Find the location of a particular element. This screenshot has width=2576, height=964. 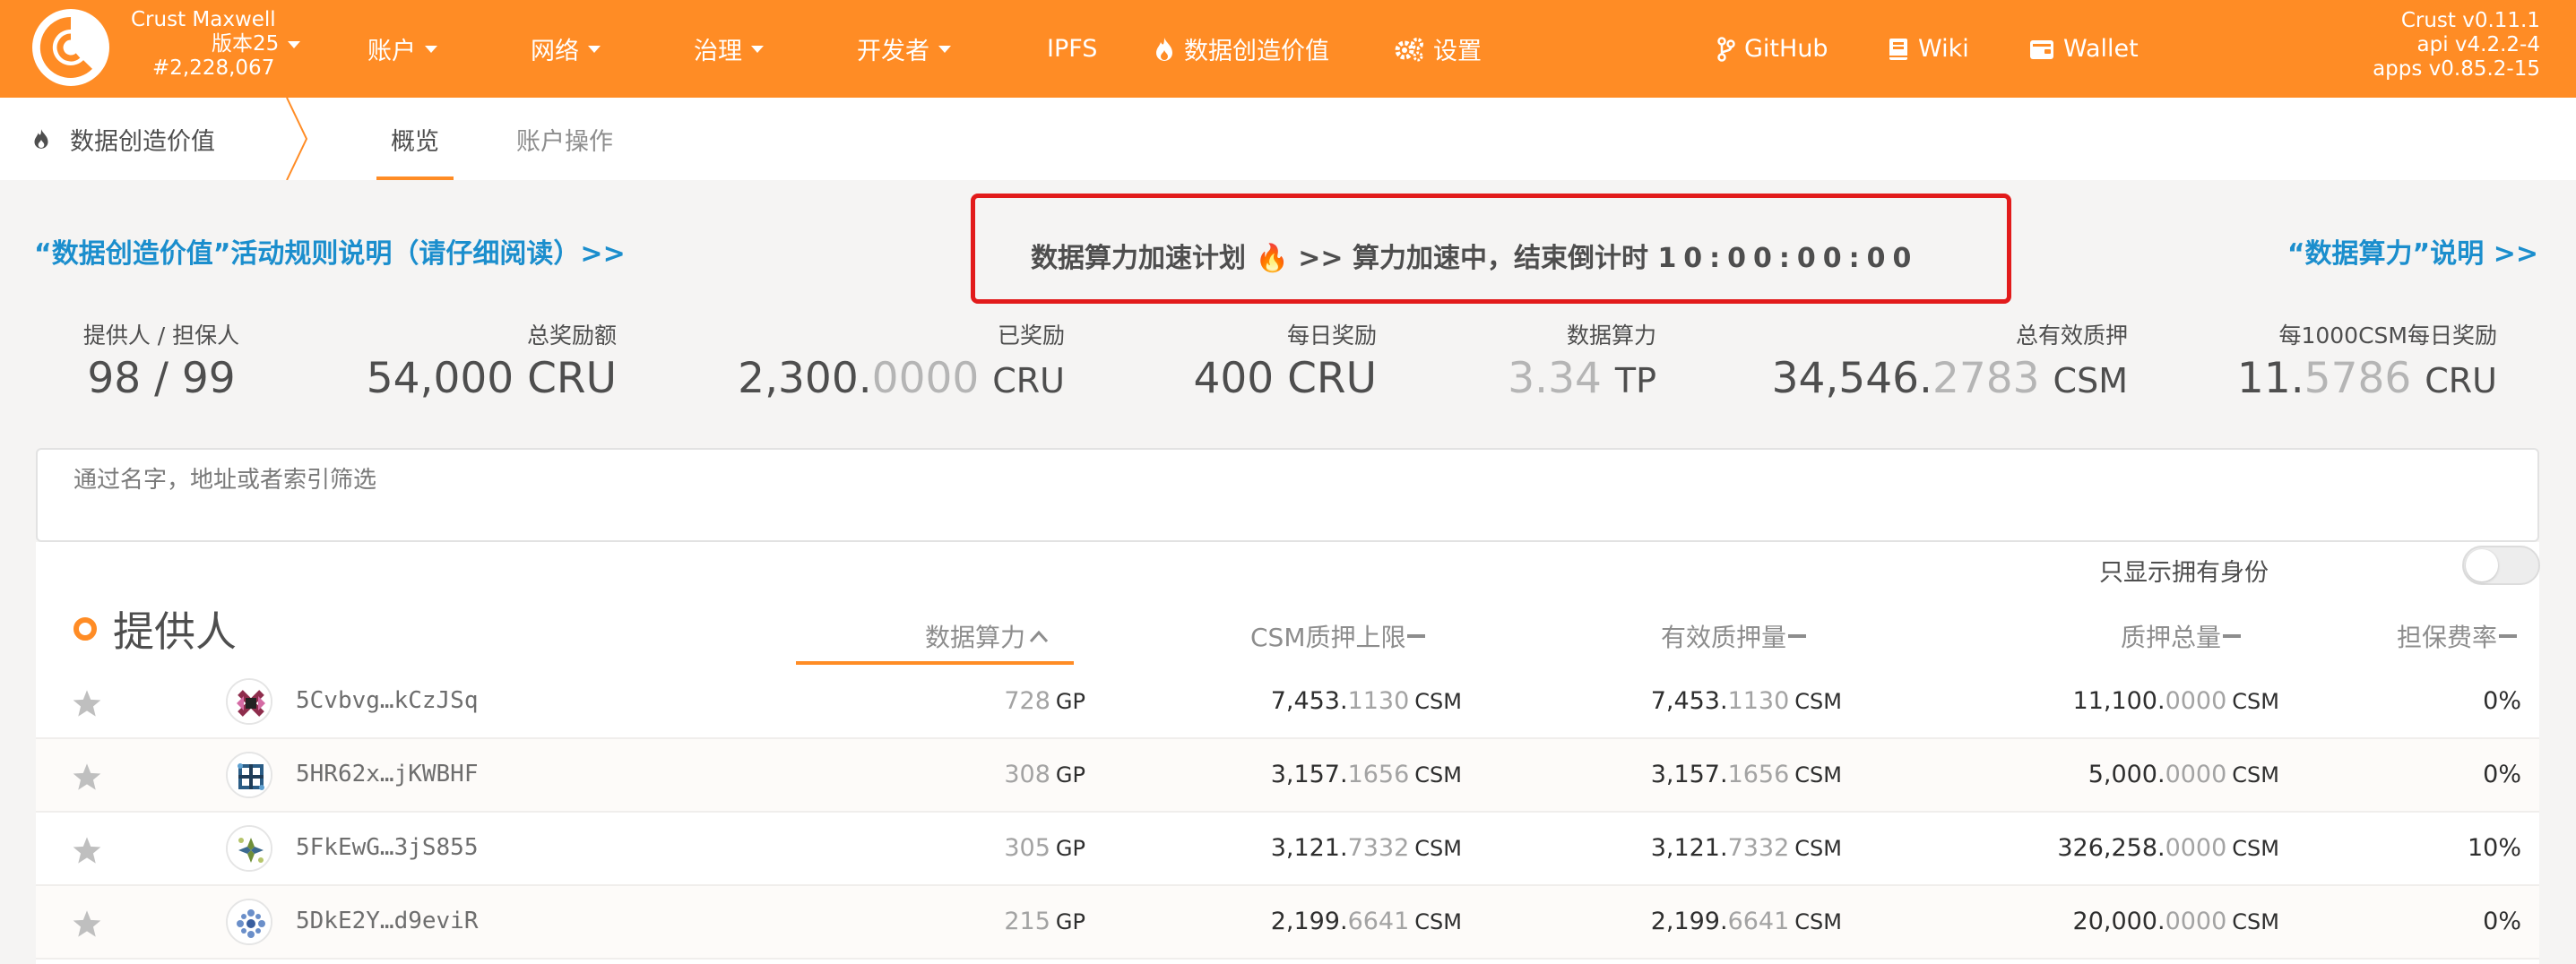

col-header-fee: 担保费率 is located at coordinates (2457, 636).